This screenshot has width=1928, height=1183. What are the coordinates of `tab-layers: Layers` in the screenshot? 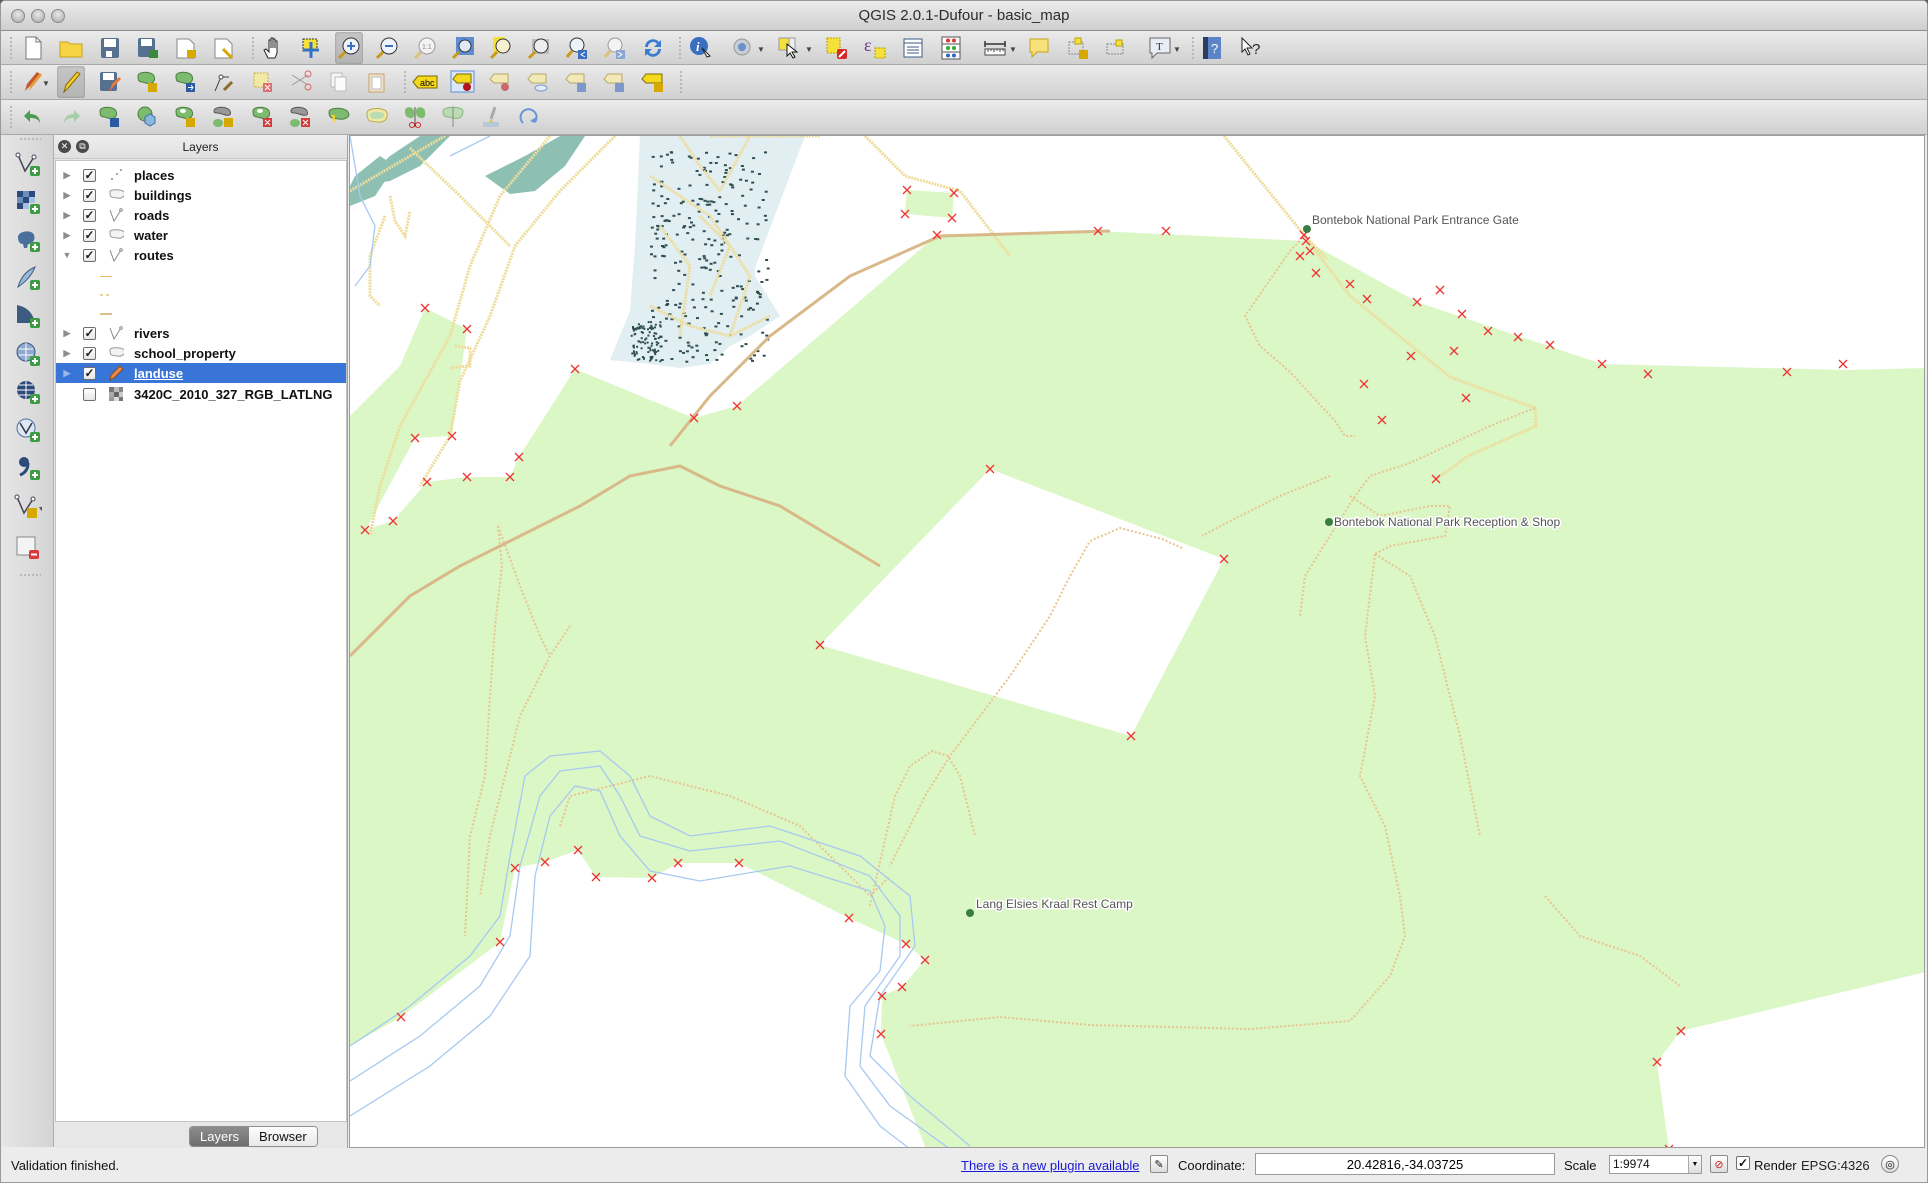 It's located at (220, 1136).